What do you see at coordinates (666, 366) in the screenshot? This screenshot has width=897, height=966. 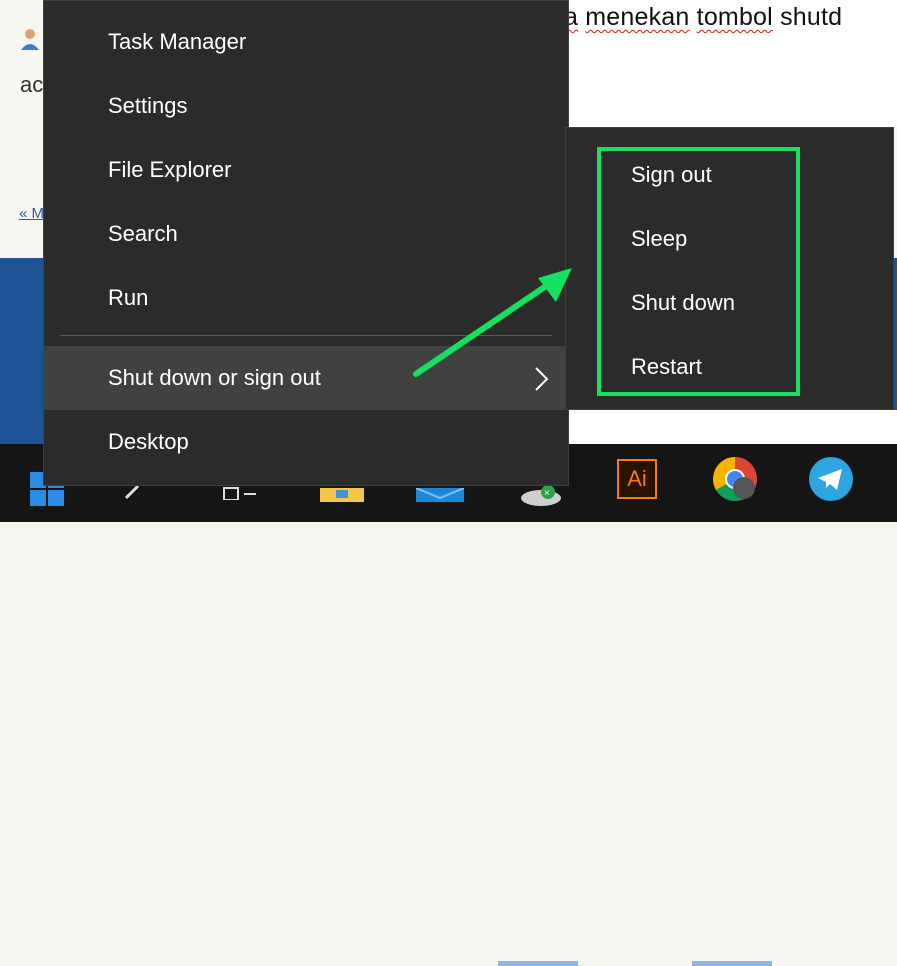 I see `submenu-item-label: Restart` at bounding box center [666, 366].